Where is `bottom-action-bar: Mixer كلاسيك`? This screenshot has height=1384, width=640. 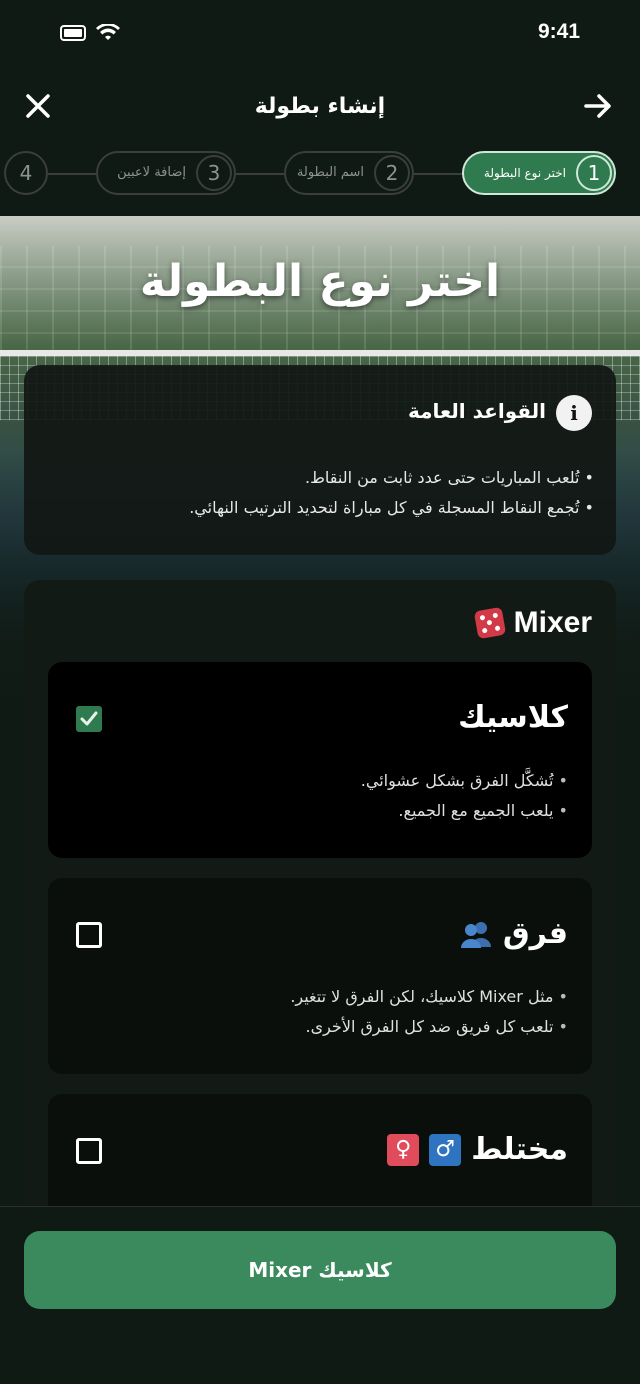
bottom-action-bar: Mixer كلاسيك is located at coordinates (320, 1295).